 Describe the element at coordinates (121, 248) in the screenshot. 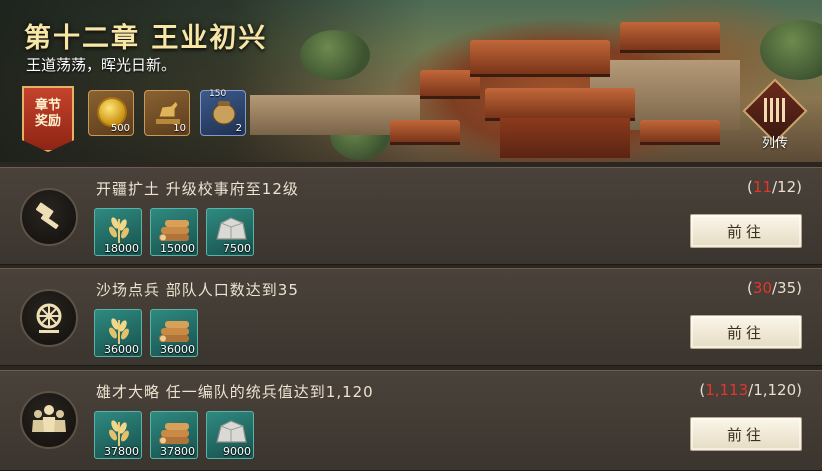

I see `reward-amount: 18000` at that location.